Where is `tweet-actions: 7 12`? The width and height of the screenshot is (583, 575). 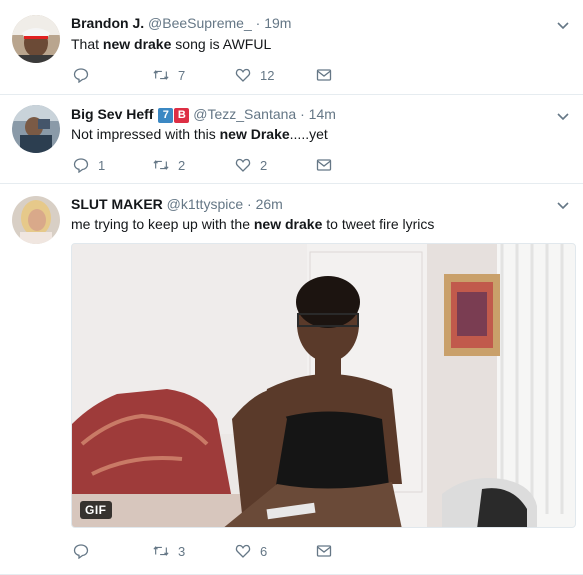
tweet-actions: 7 12 is located at coordinates (202, 75).